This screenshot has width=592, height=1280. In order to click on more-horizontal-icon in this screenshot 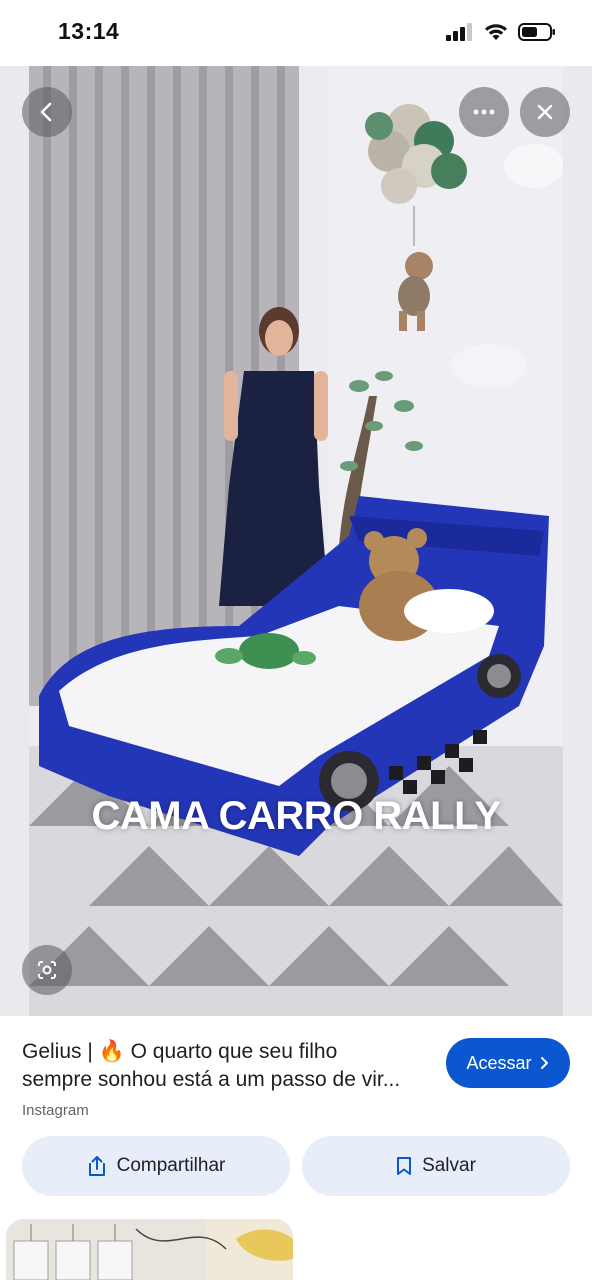, I will do `click(484, 112)`.